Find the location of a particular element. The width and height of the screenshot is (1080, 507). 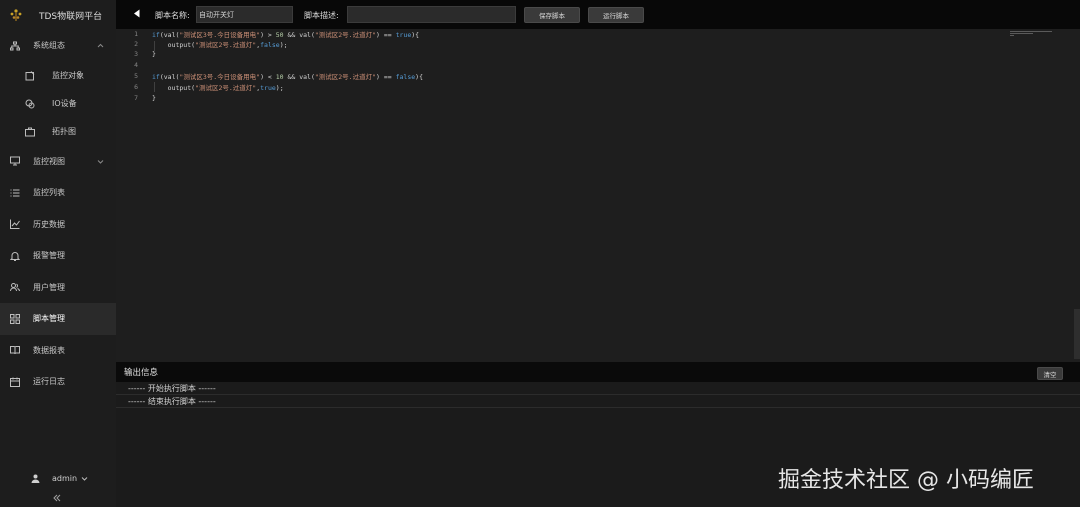

user-icon is located at coordinates (35, 478).